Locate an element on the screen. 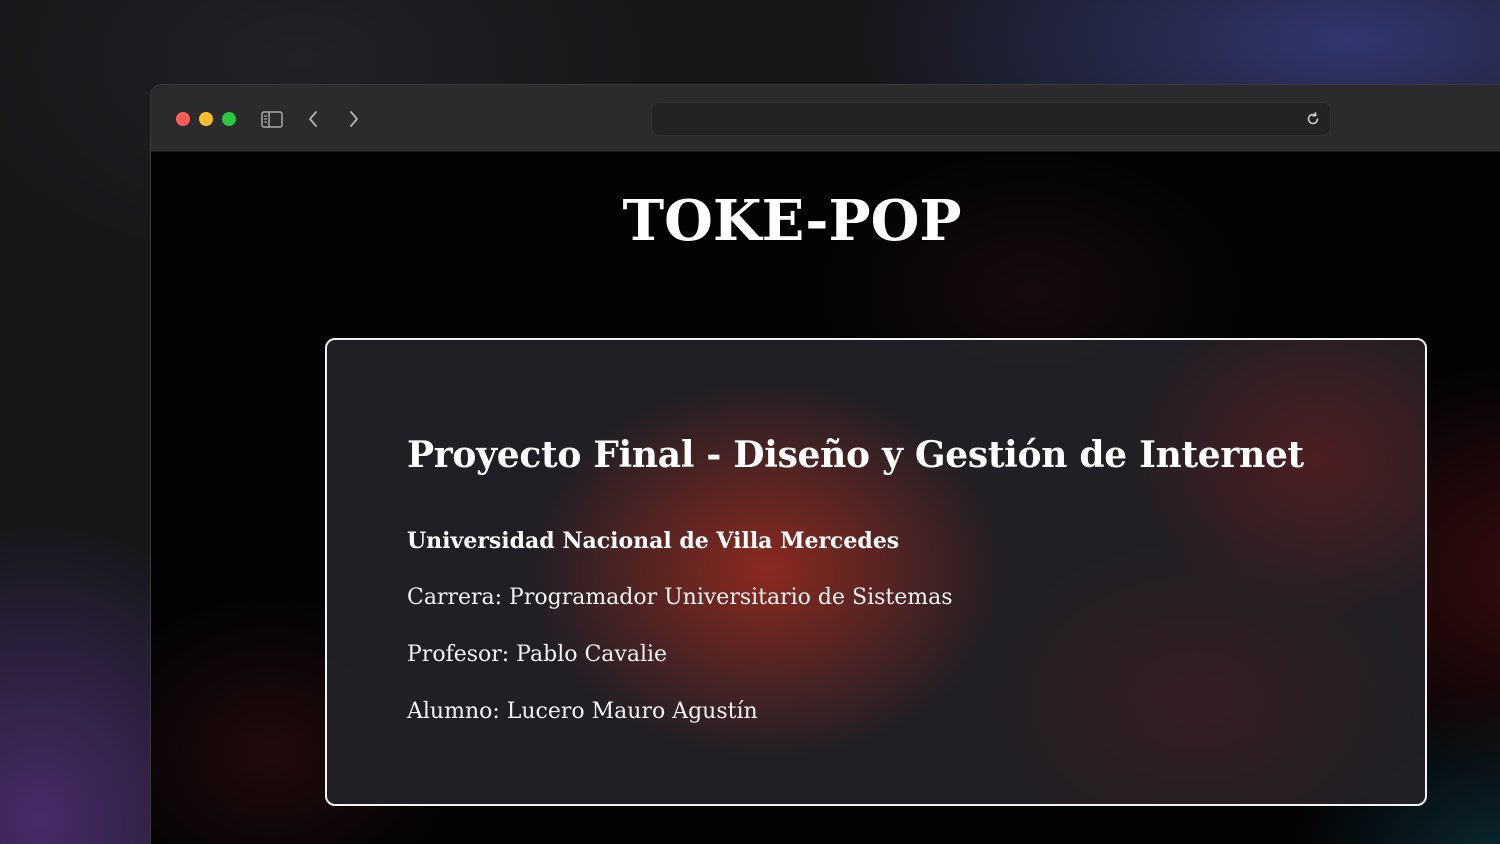 The image size is (1500, 844). chevron-right-icon is located at coordinates (354, 119).